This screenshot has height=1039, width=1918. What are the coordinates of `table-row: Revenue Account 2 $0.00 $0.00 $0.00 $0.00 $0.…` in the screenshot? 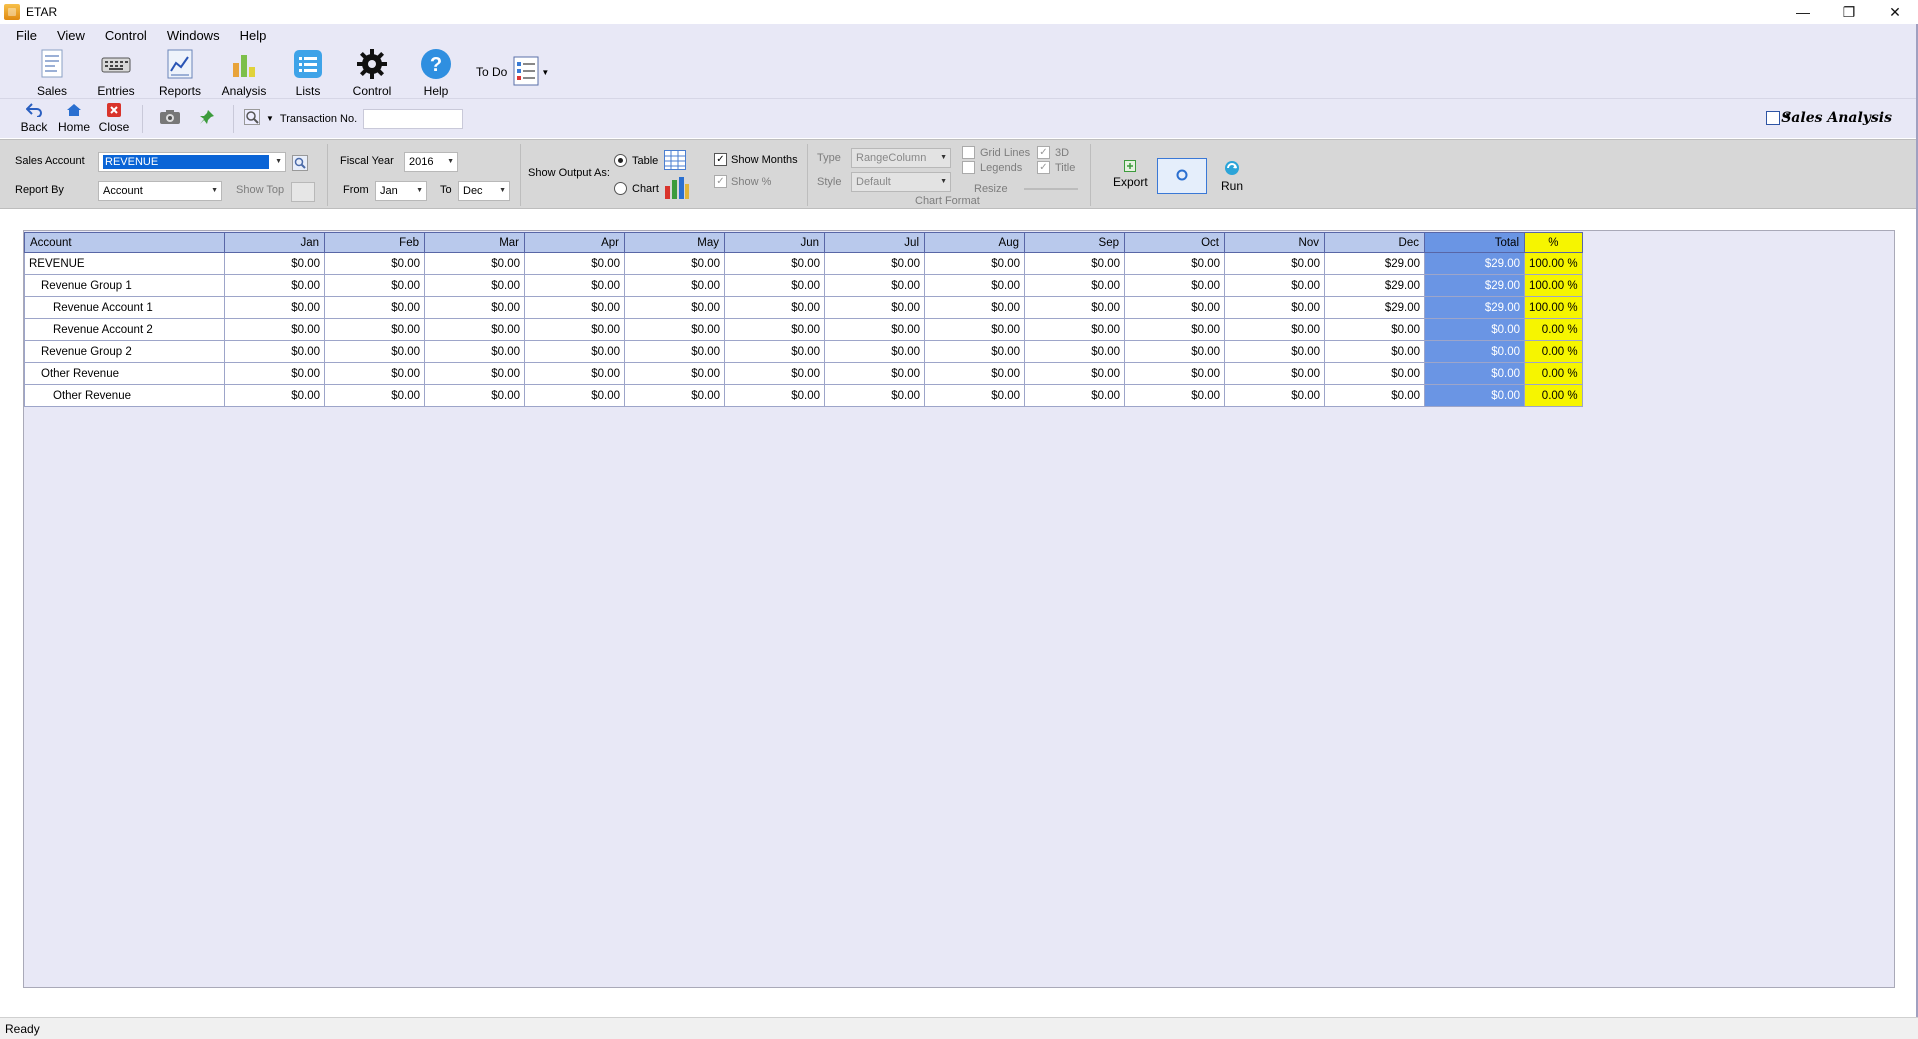 It's located at (803, 329).